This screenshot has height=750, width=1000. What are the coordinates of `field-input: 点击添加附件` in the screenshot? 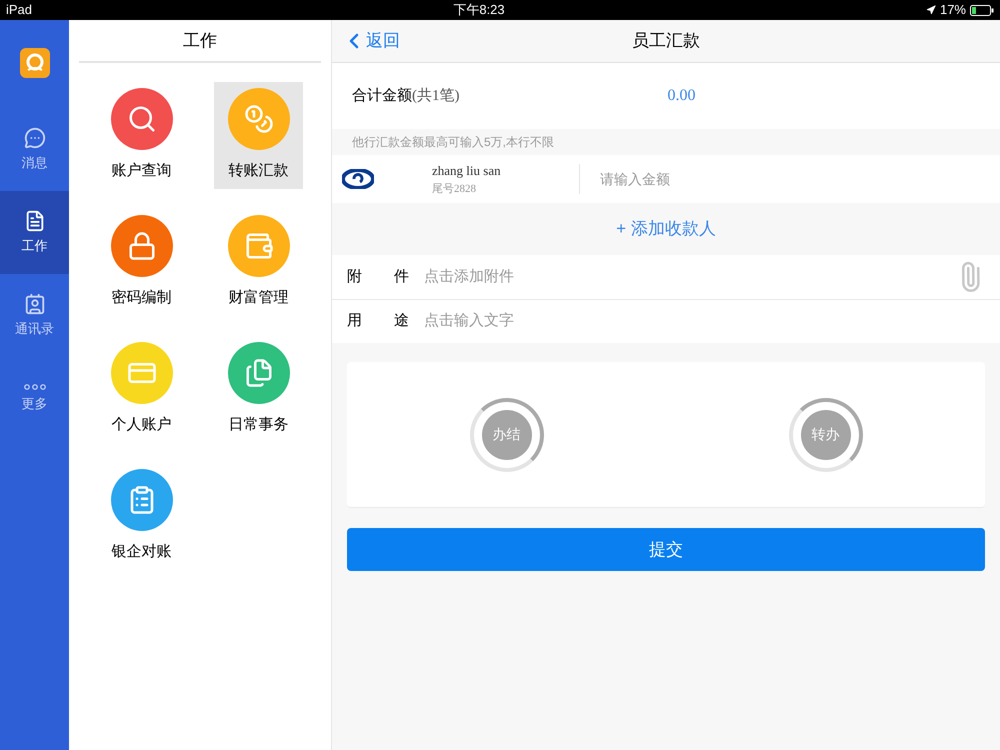 It's located at (689, 277).